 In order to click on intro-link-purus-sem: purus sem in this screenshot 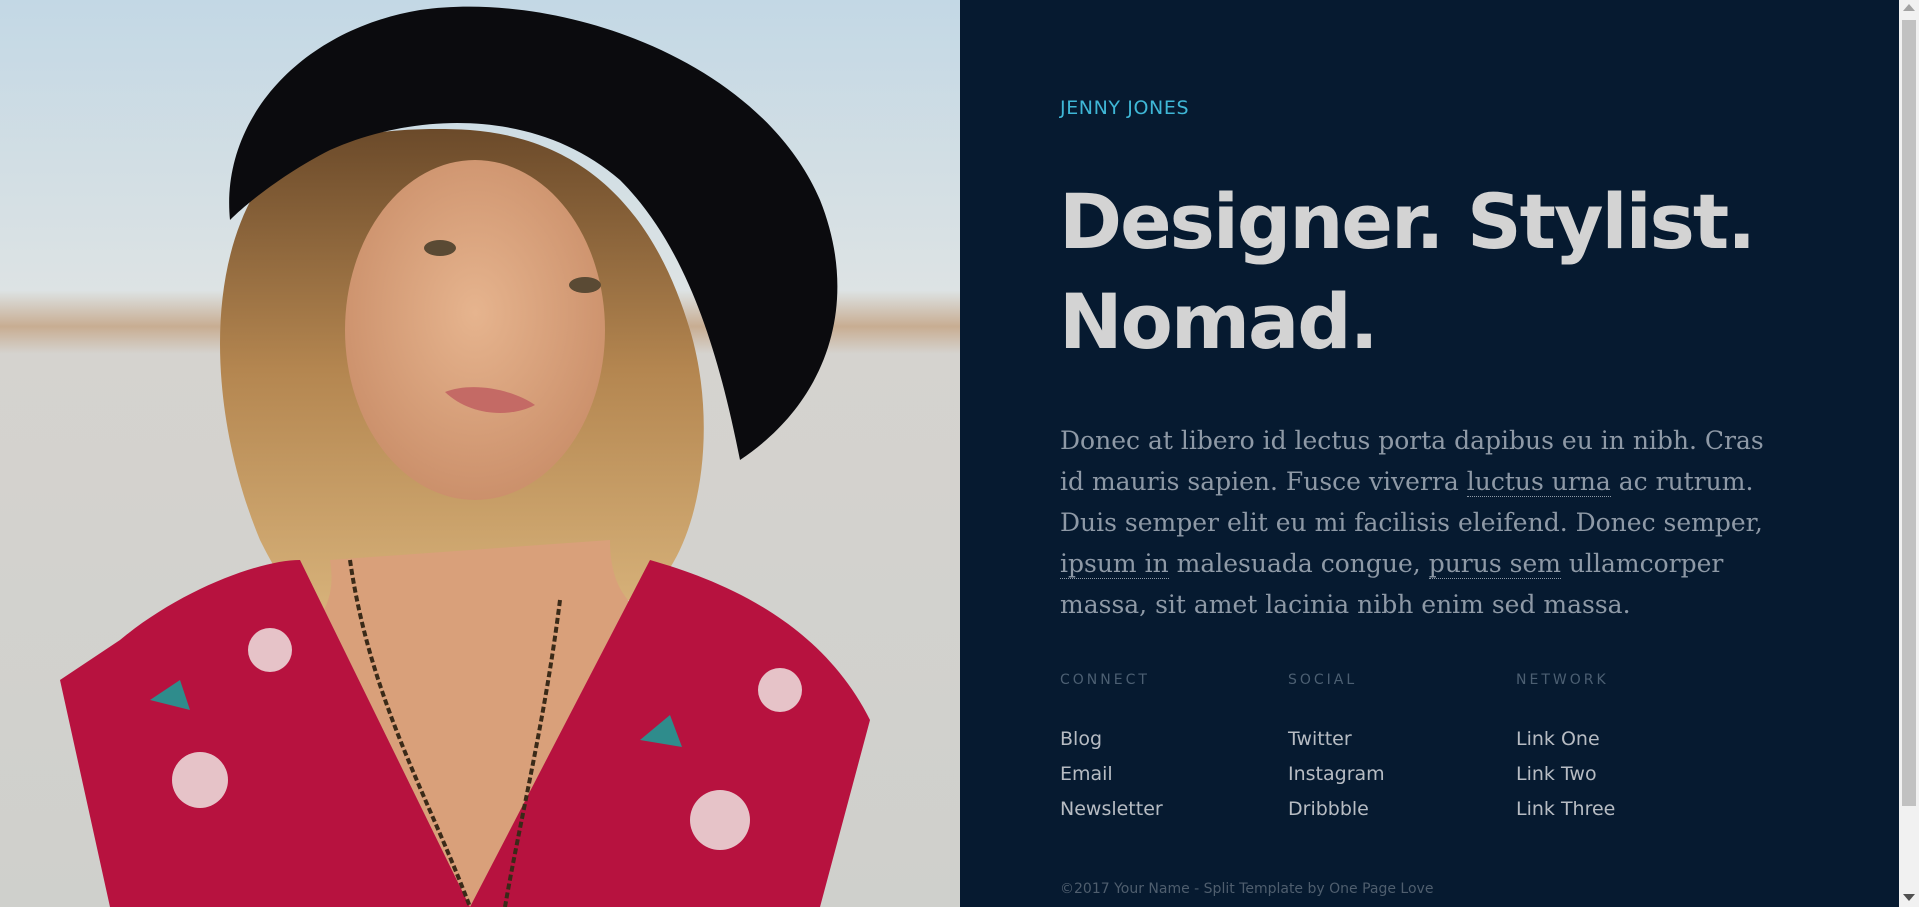, I will do `click(1494, 564)`.